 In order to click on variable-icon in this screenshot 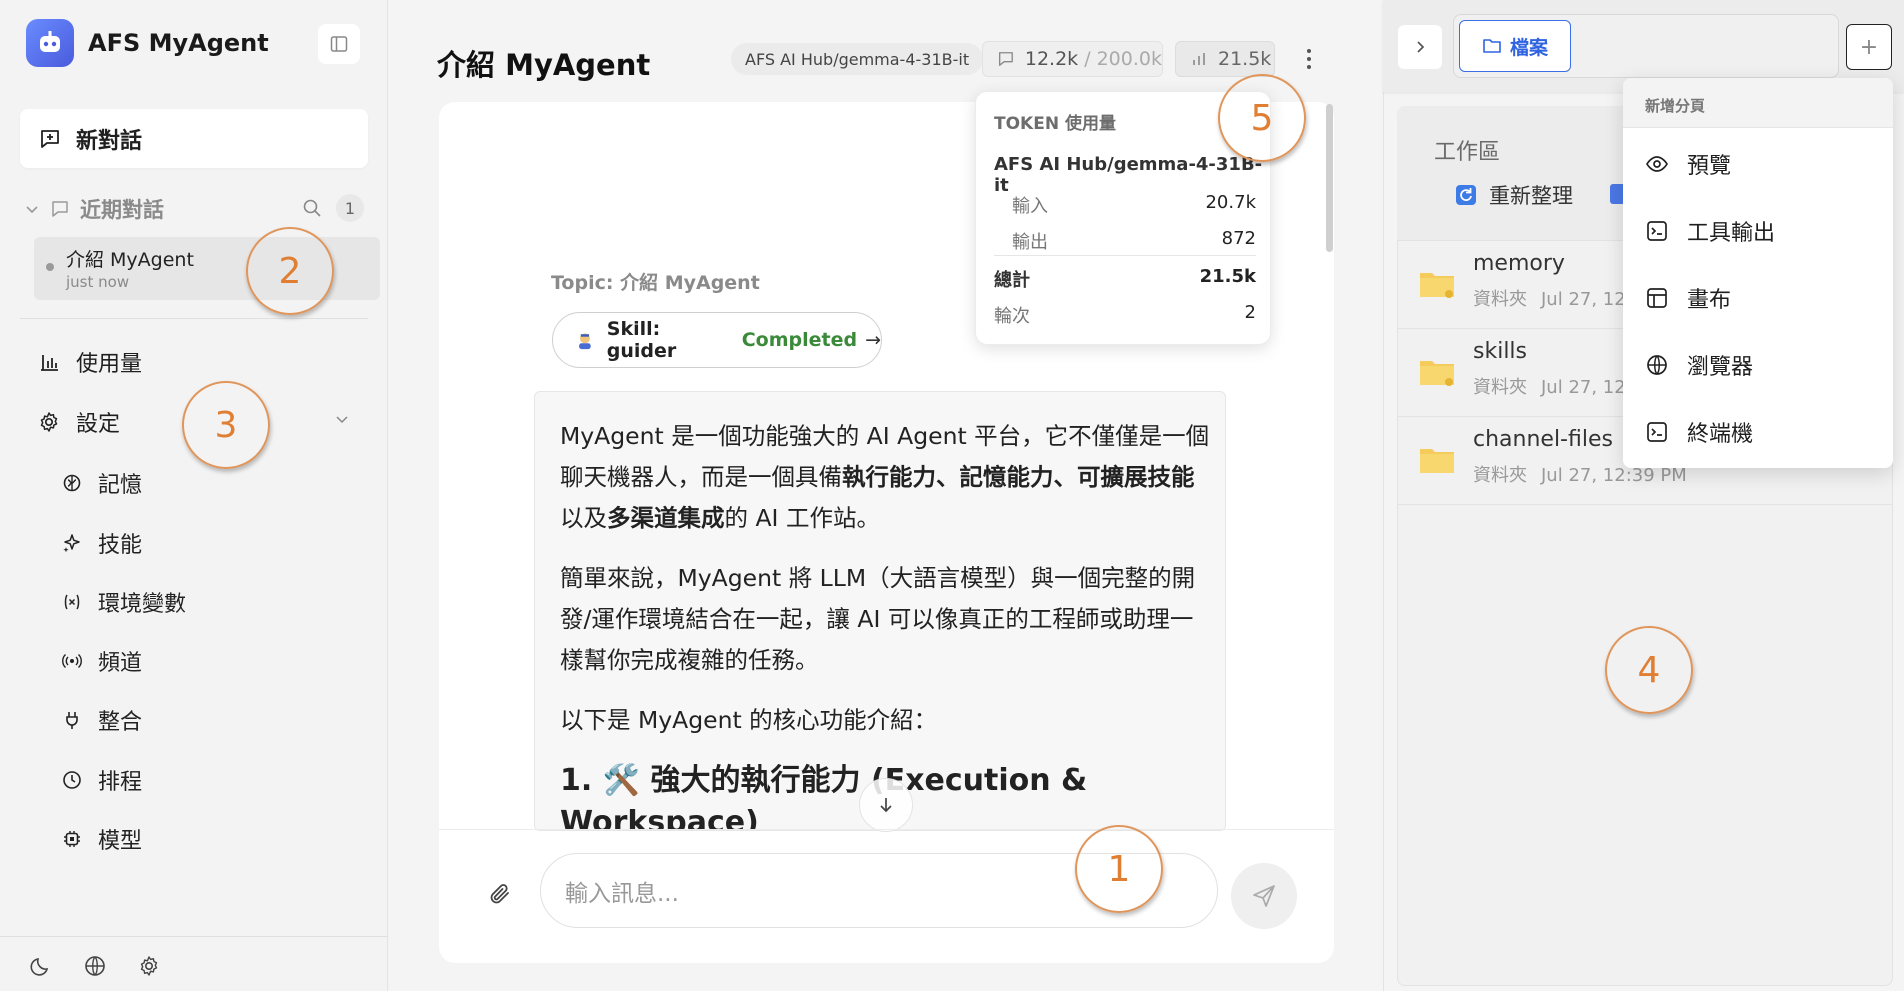, I will do `click(72, 602)`.